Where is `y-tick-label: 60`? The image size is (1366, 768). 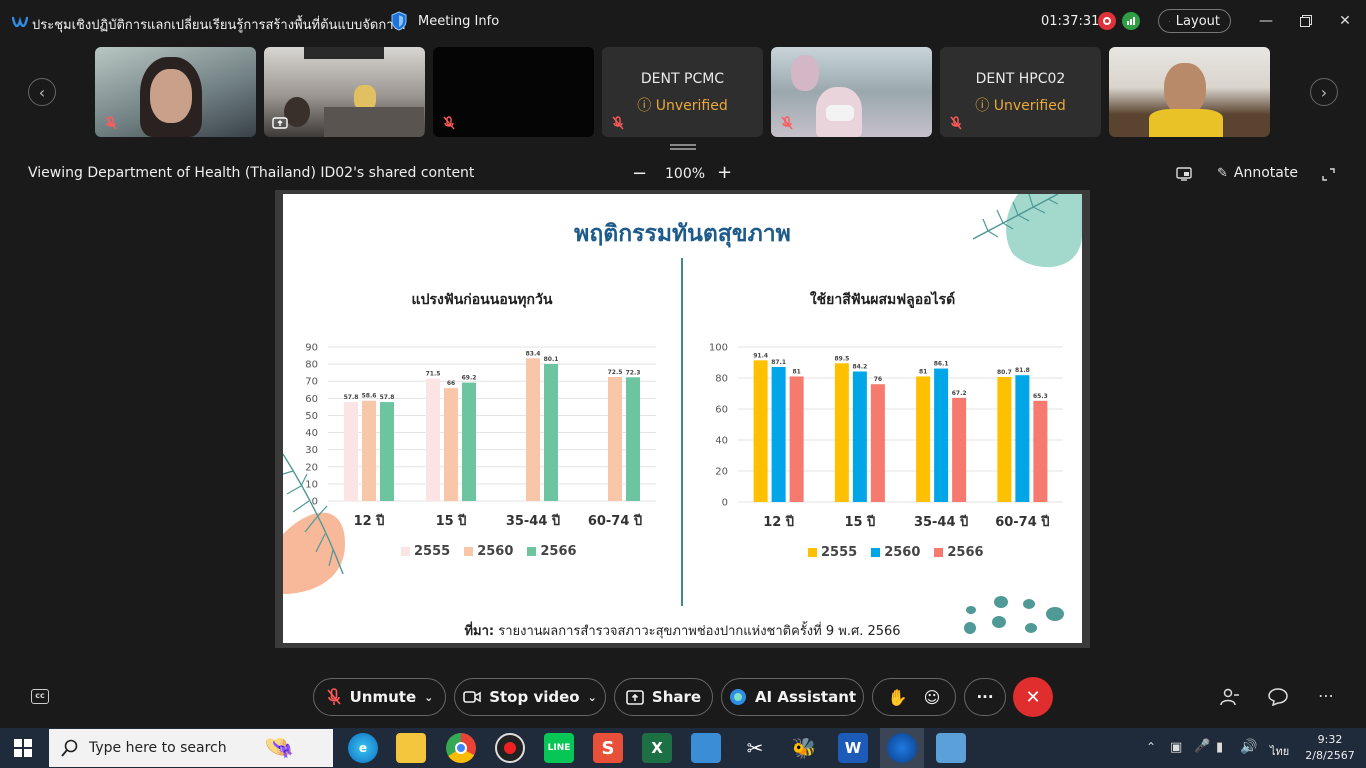 y-tick-label: 60 is located at coordinates (311, 399).